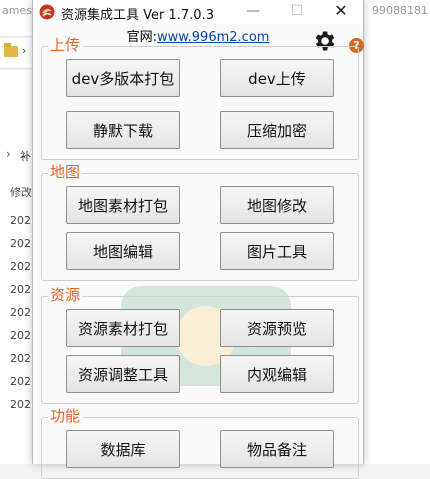  Describe the element at coordinates (400, 10) in the screenshot. I see `background-ghost-text-right: 99088181` at that location.